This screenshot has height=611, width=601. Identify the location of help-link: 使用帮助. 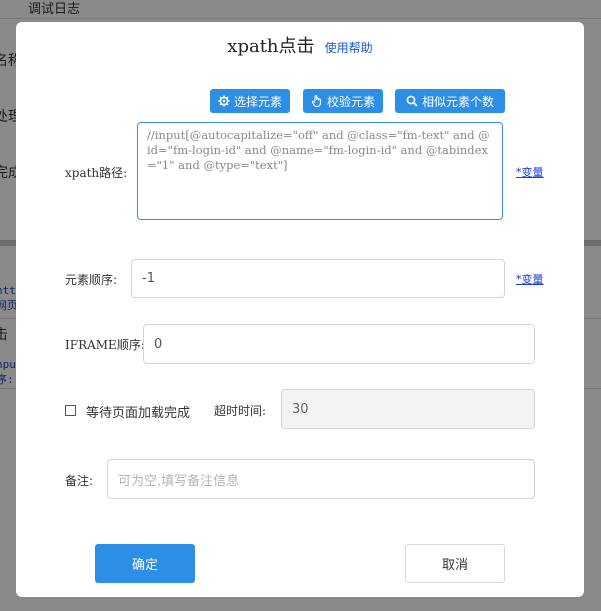
(349, 48).